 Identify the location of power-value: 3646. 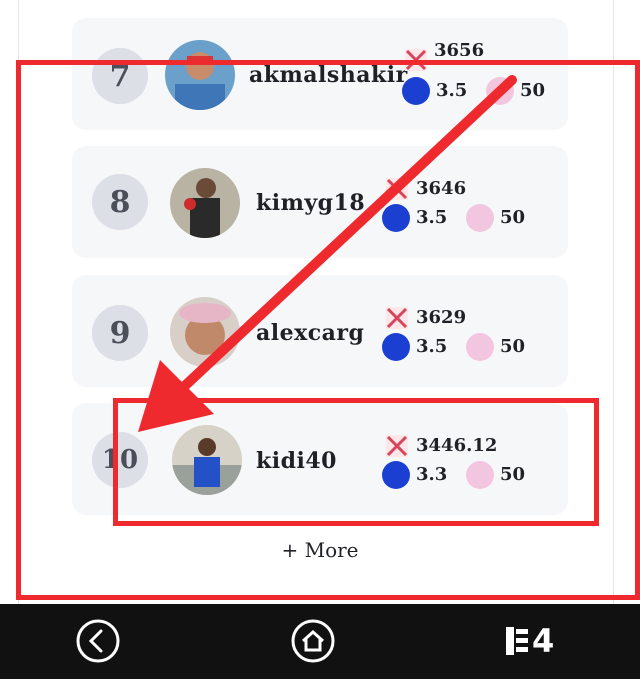
(441, 188).